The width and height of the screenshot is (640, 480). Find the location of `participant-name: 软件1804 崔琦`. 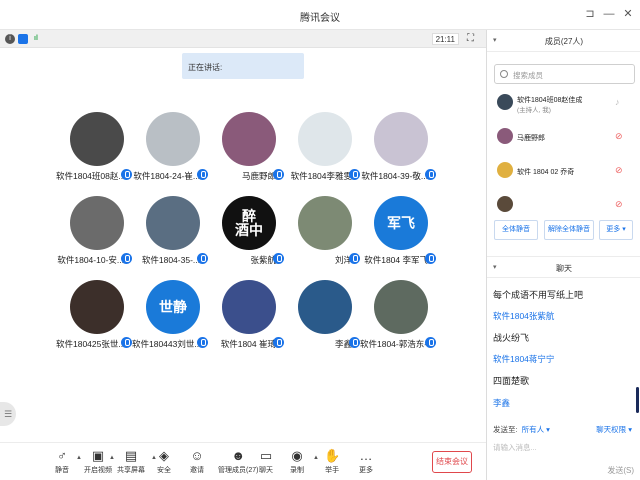

participant-name: 软件1804 崔琦 is located at coordinates (248, 344).